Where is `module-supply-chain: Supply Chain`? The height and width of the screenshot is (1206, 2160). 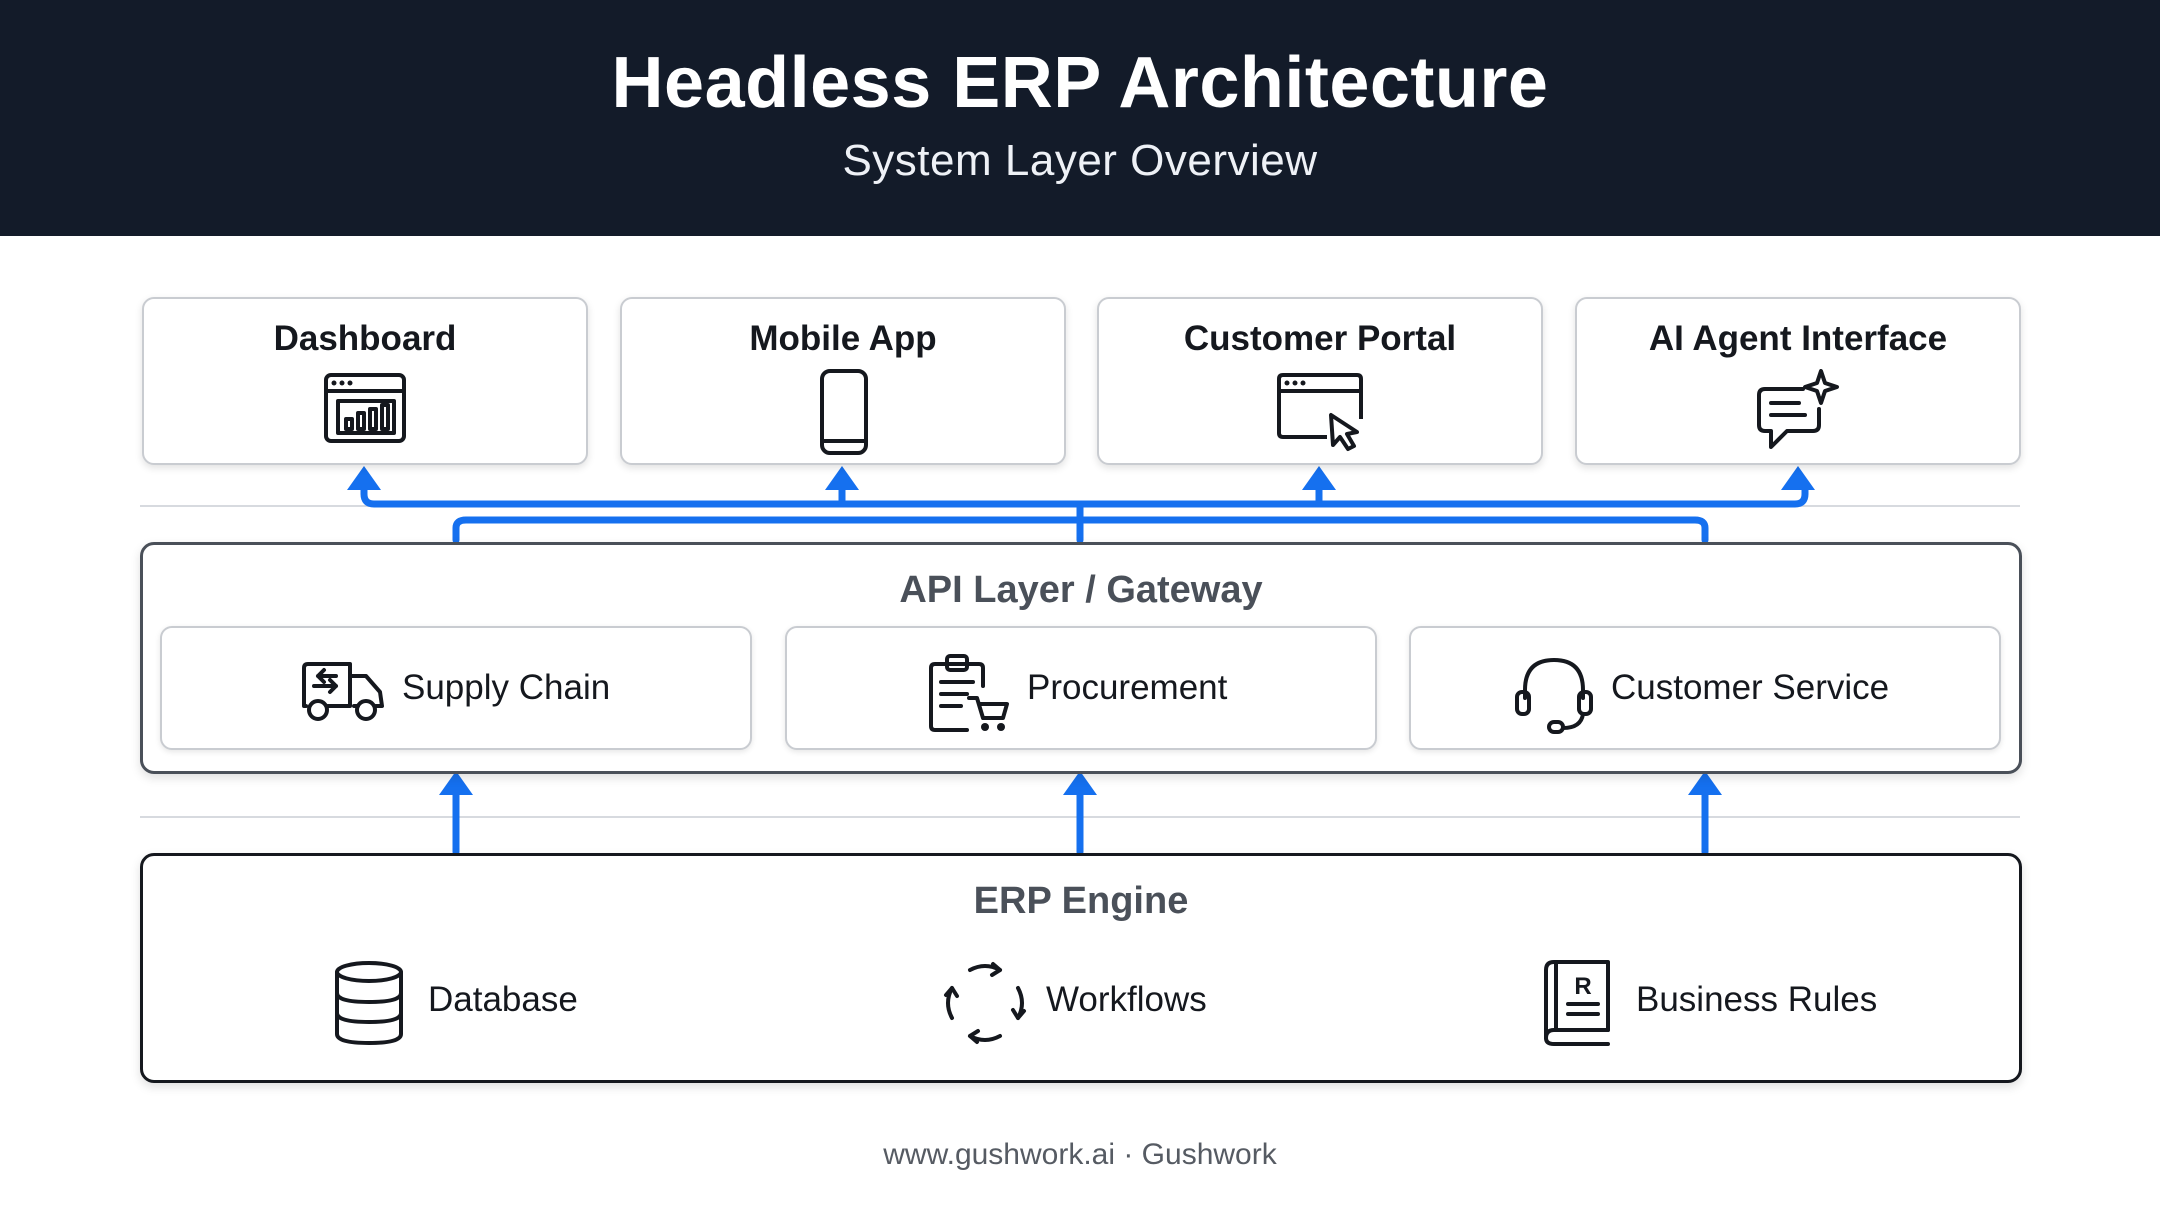
module-supply-chain: Supply Chain is located at coordinates (456, 688).